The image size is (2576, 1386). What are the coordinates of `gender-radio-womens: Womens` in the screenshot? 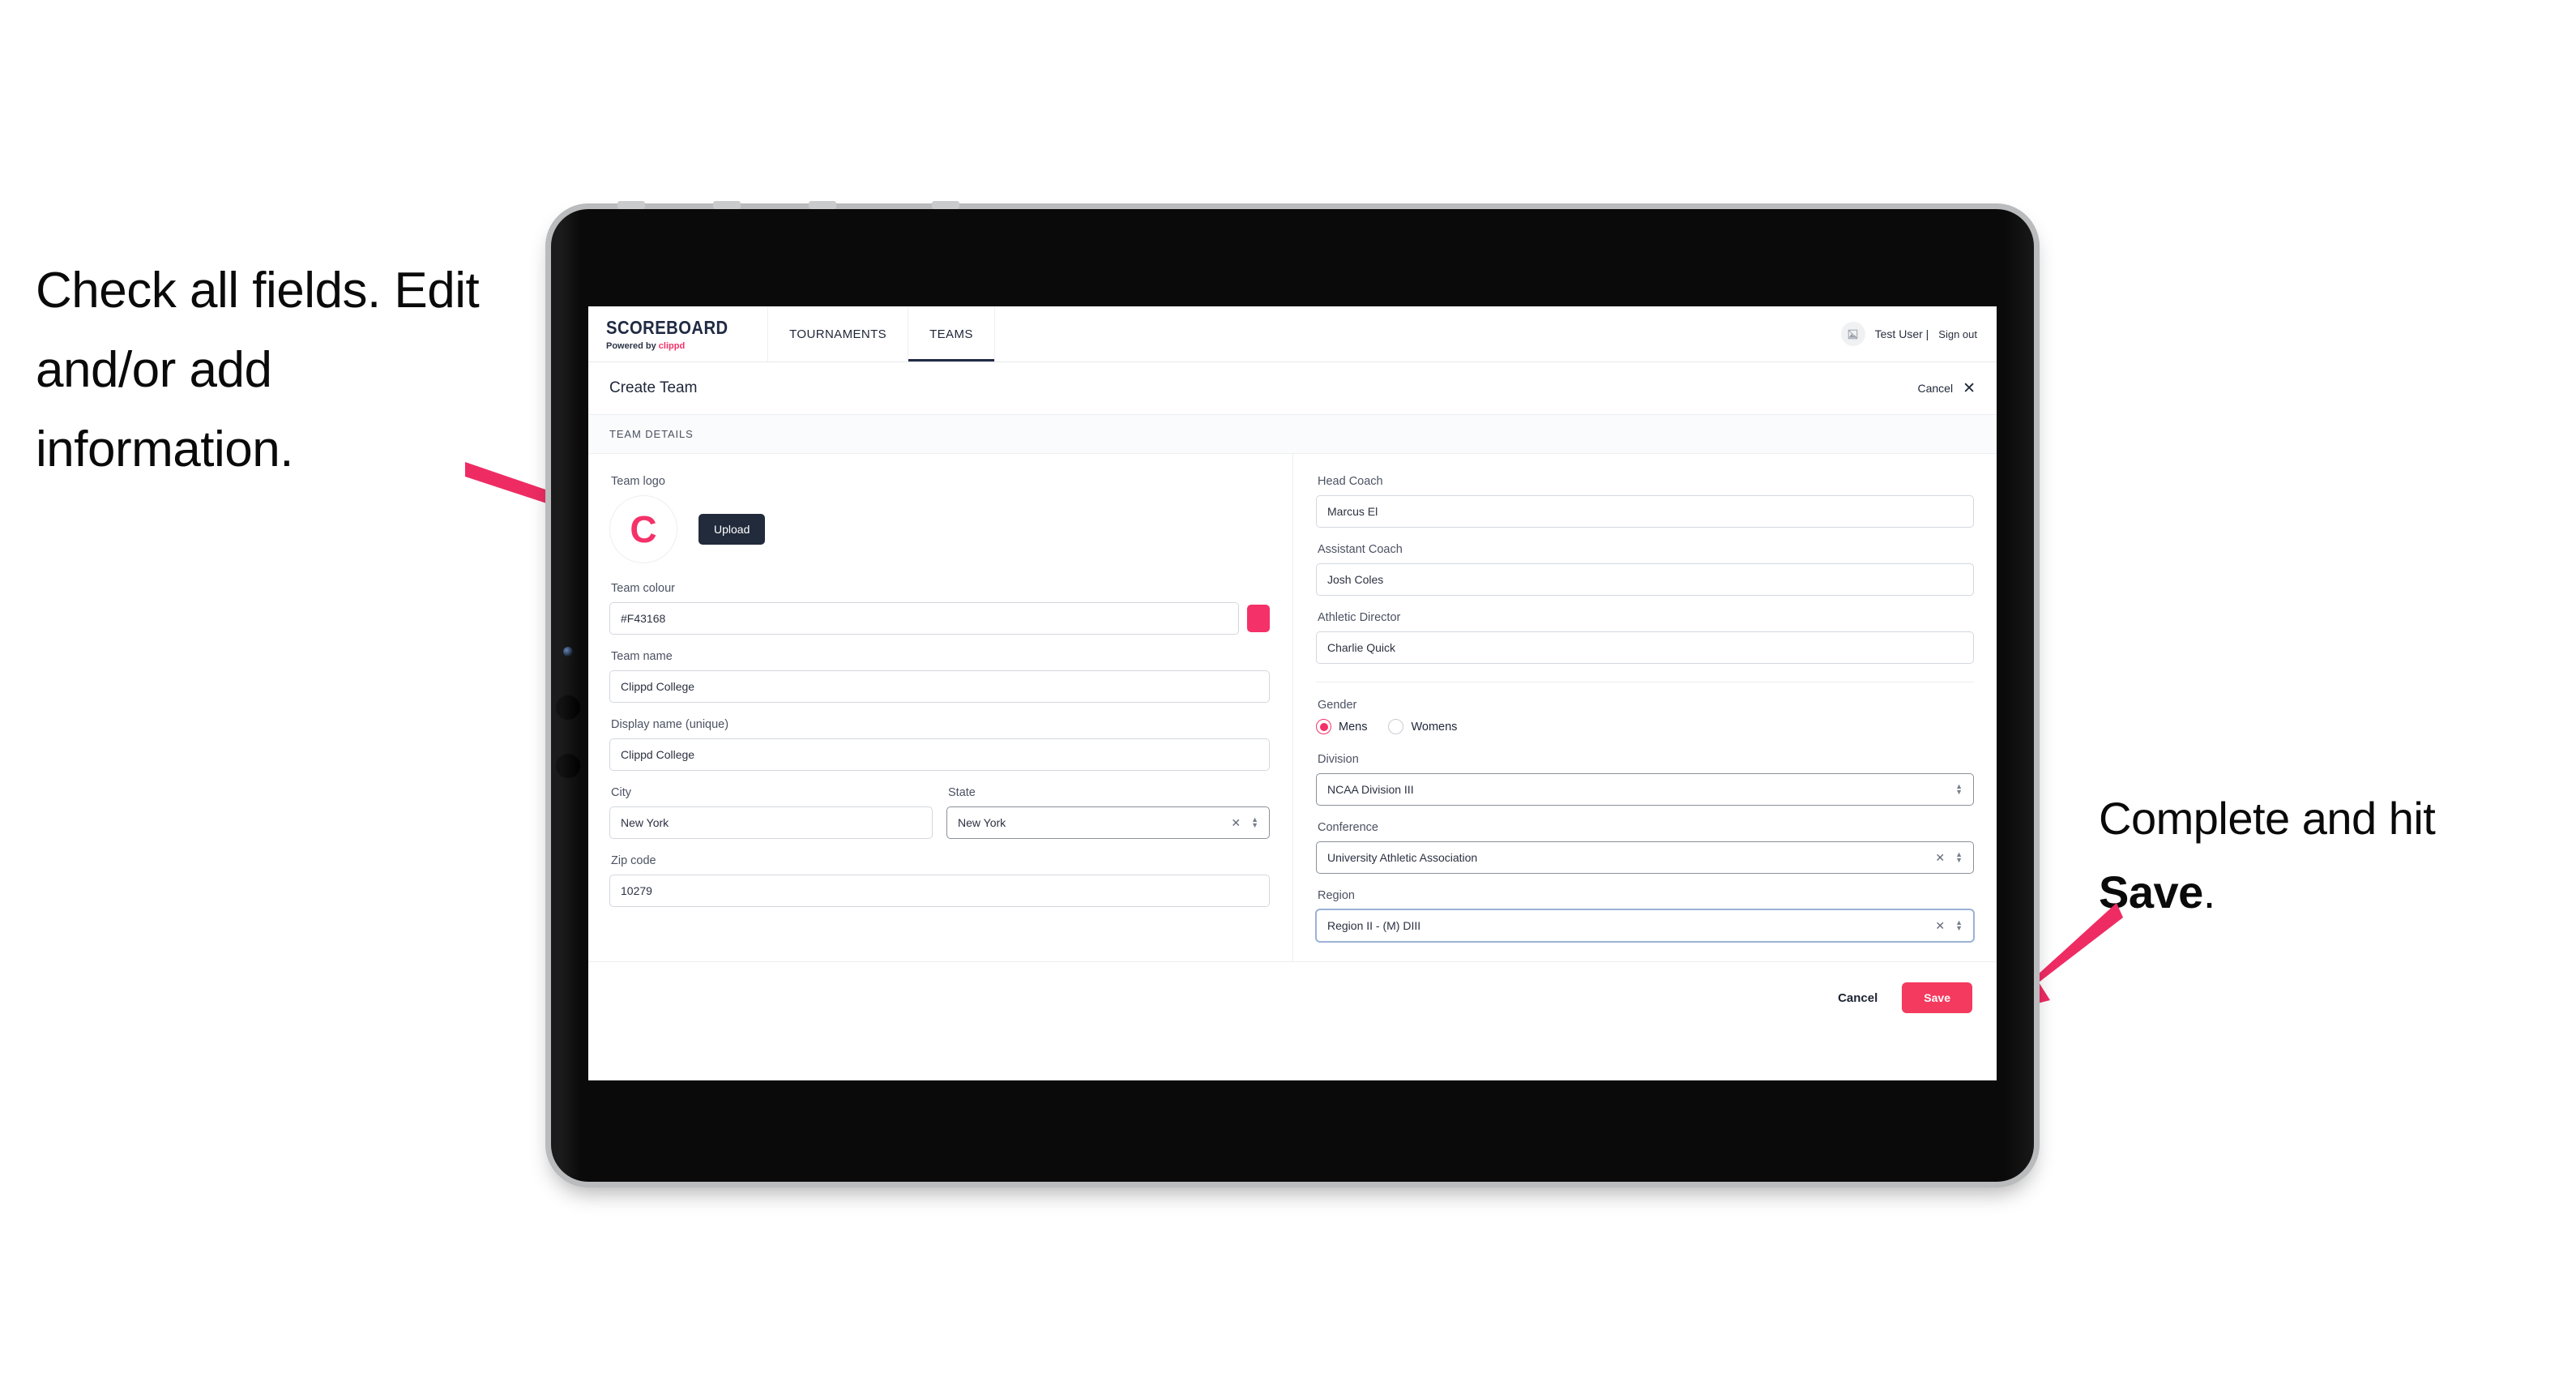 It's located at (1422, 726).